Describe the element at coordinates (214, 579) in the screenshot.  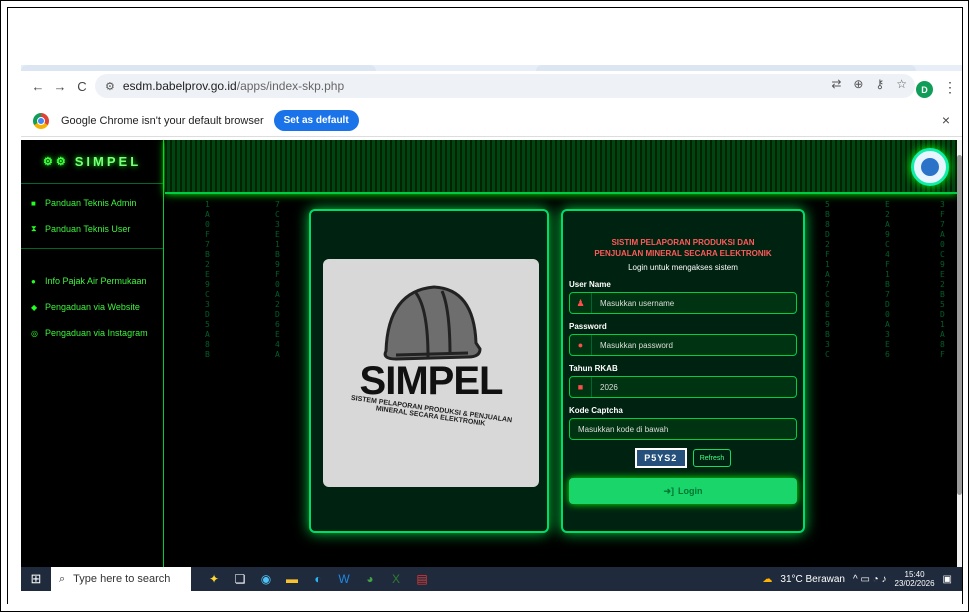
I see `sparkle-icon: ✦` at that location.